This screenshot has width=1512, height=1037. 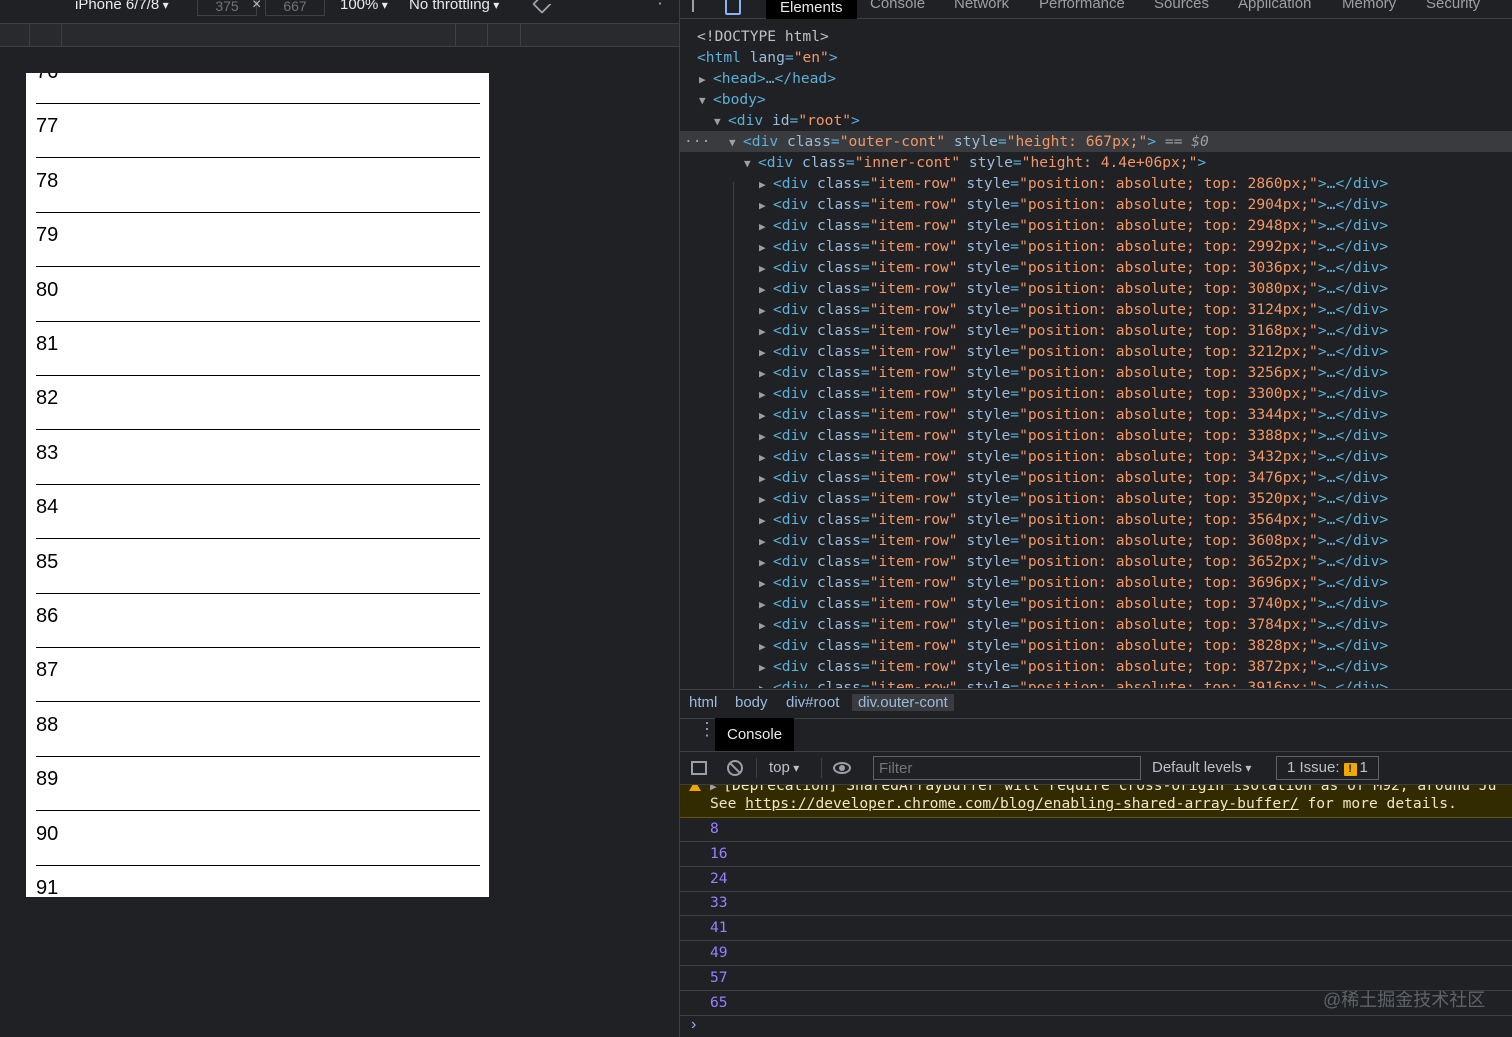 I want to click on dom-root: ▼ <div id="root">, so click(x=1096, y=120).